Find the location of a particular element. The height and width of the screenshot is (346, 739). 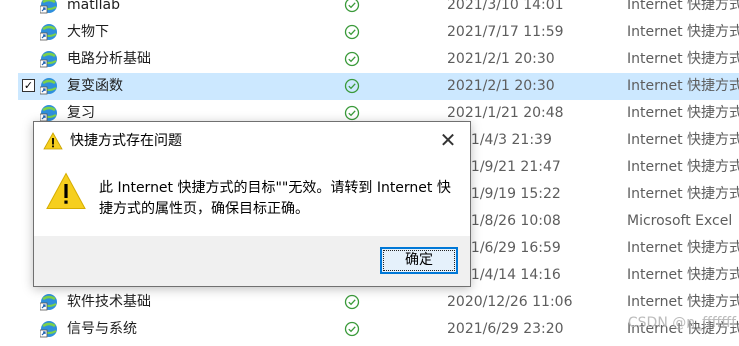

file-date: 2021/6/29 23:20 is located at coordinates (505, 329).